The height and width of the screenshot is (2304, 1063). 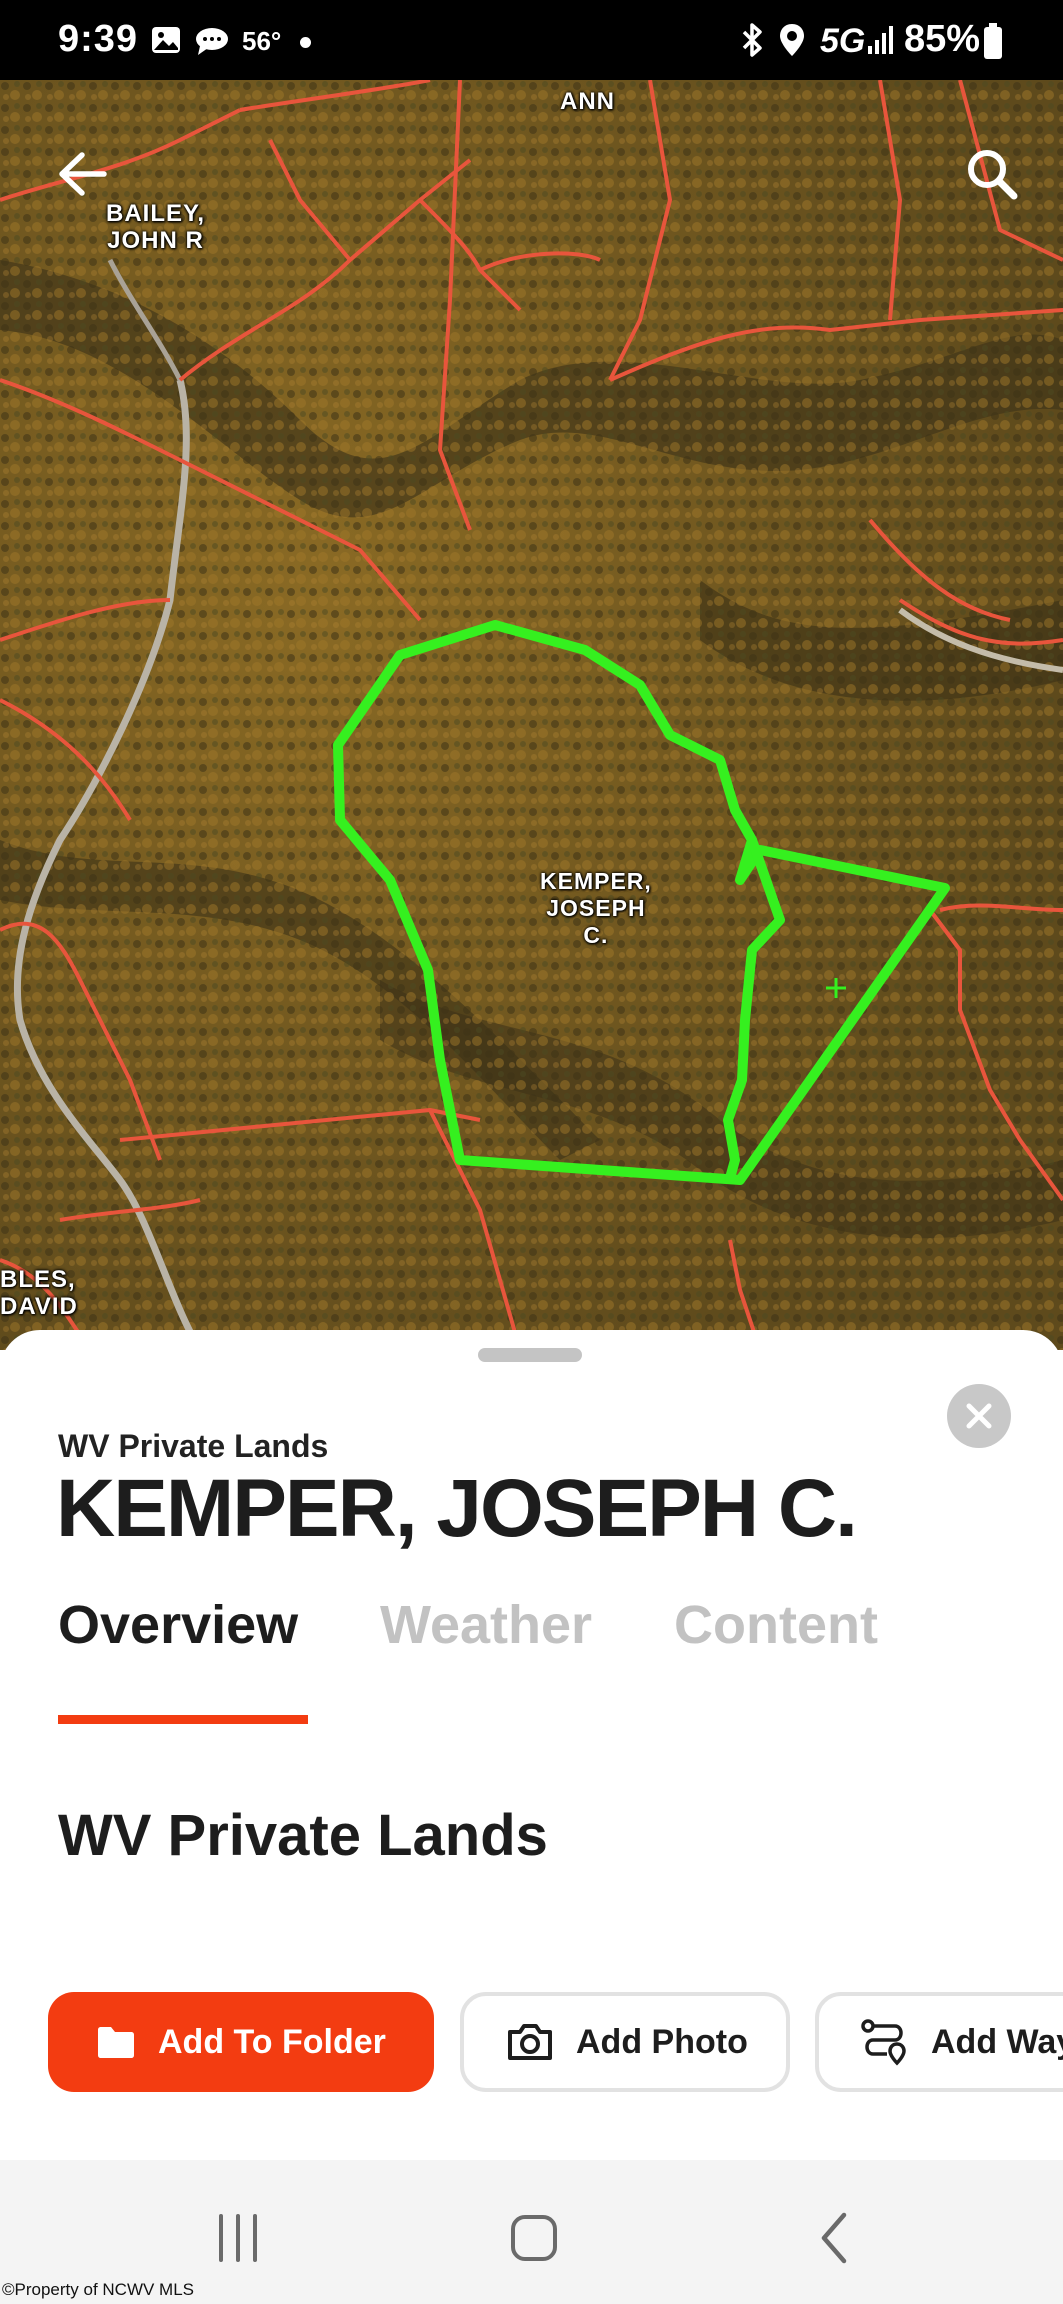 I want to click on add-photo-button: Add Photo, so click(x=625, y=2042).